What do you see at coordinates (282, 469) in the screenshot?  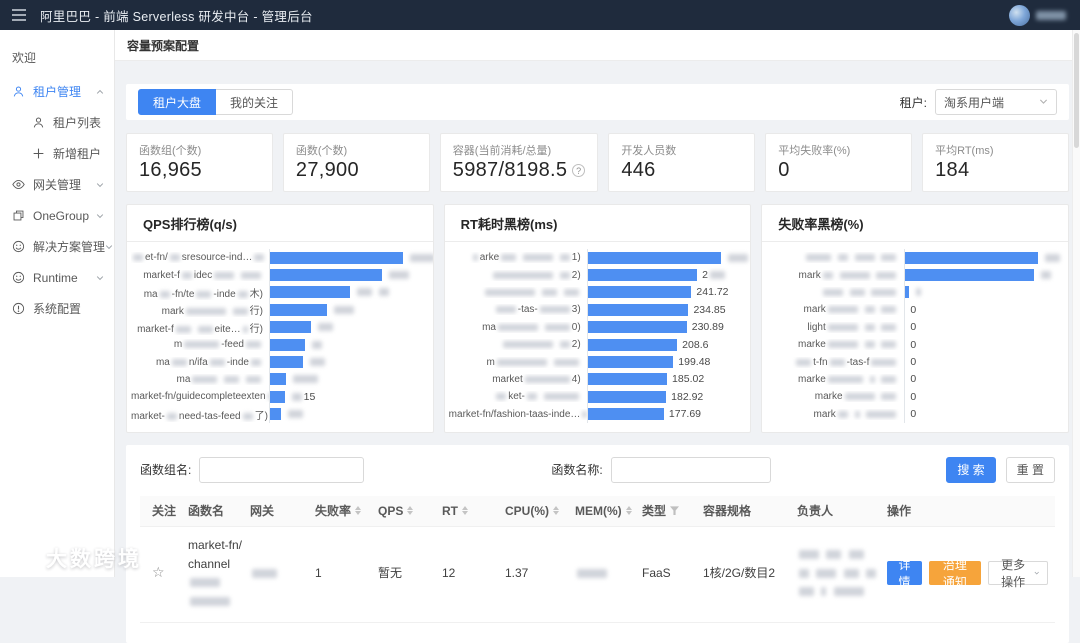 I see `func-group-input` at bounding box center [282, 469].